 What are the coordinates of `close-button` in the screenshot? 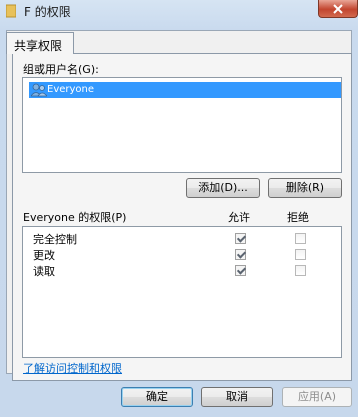 It's located at (338, 9).